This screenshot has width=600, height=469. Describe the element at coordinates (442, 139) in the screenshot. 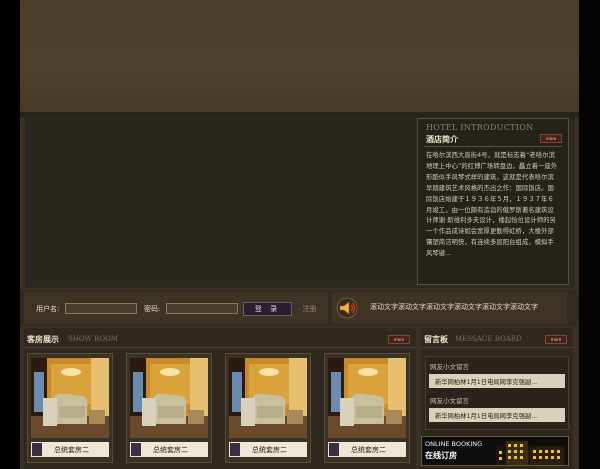

I see `intro-title-cn: 酒店简介` at that location.